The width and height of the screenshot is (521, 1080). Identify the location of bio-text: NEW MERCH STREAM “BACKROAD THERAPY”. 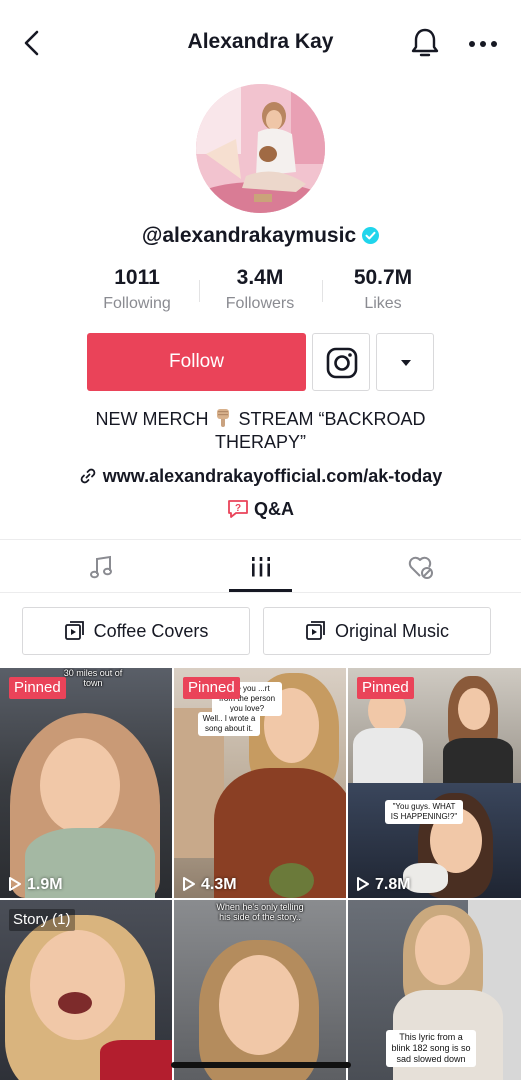
(260, 431).